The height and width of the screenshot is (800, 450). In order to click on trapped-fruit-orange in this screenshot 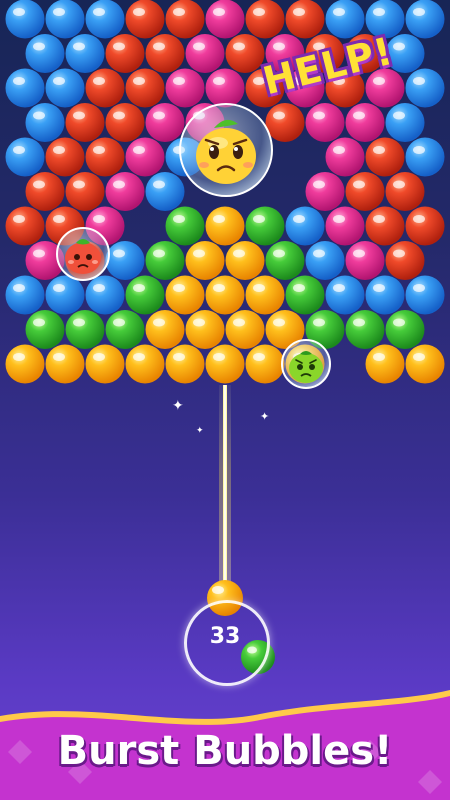, I will do `click(226, 150)`.